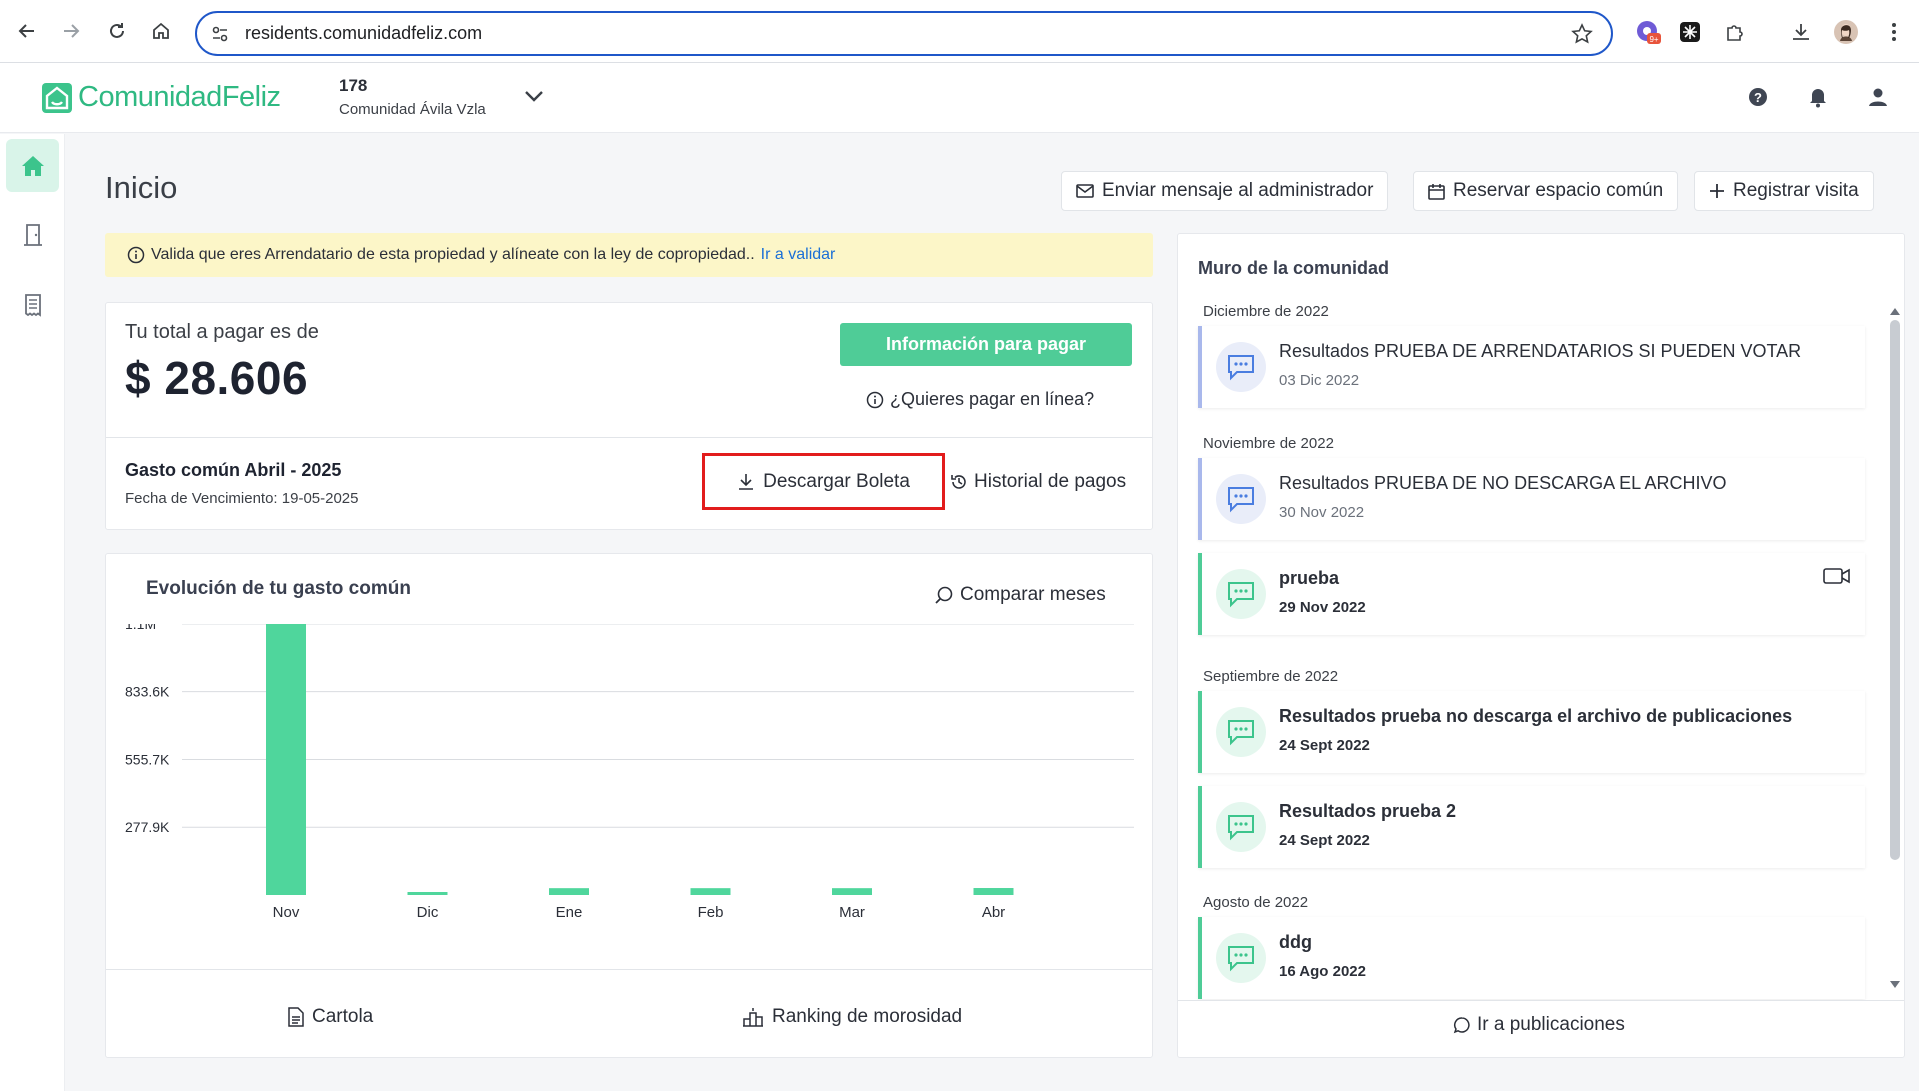 This screenshot has width=1919, height=1091. What do you see at coordinates (1735, 32) in the screenshot?
I see `puzzle-icon` at bounding box center [1735, 32].